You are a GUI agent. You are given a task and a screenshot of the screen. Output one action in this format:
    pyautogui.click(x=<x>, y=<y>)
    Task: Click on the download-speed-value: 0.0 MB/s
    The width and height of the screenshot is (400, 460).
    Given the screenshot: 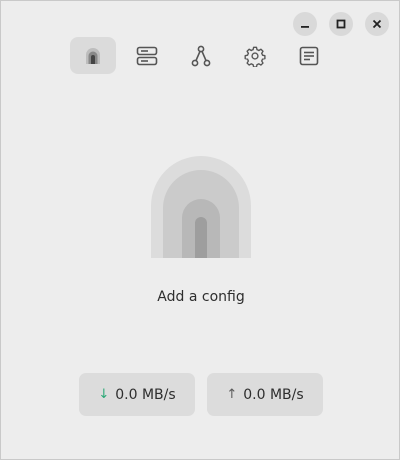 What is the action you would take?
    pyautogui.click(x=145, y=394)
    